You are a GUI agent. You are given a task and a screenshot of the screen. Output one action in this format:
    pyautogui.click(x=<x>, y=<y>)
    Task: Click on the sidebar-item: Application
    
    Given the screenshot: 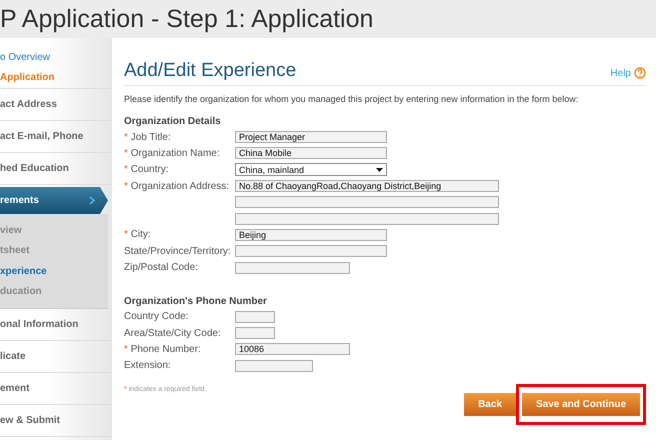 What is the action you would take?
    pyautogui.click(x=56, y=78)
    